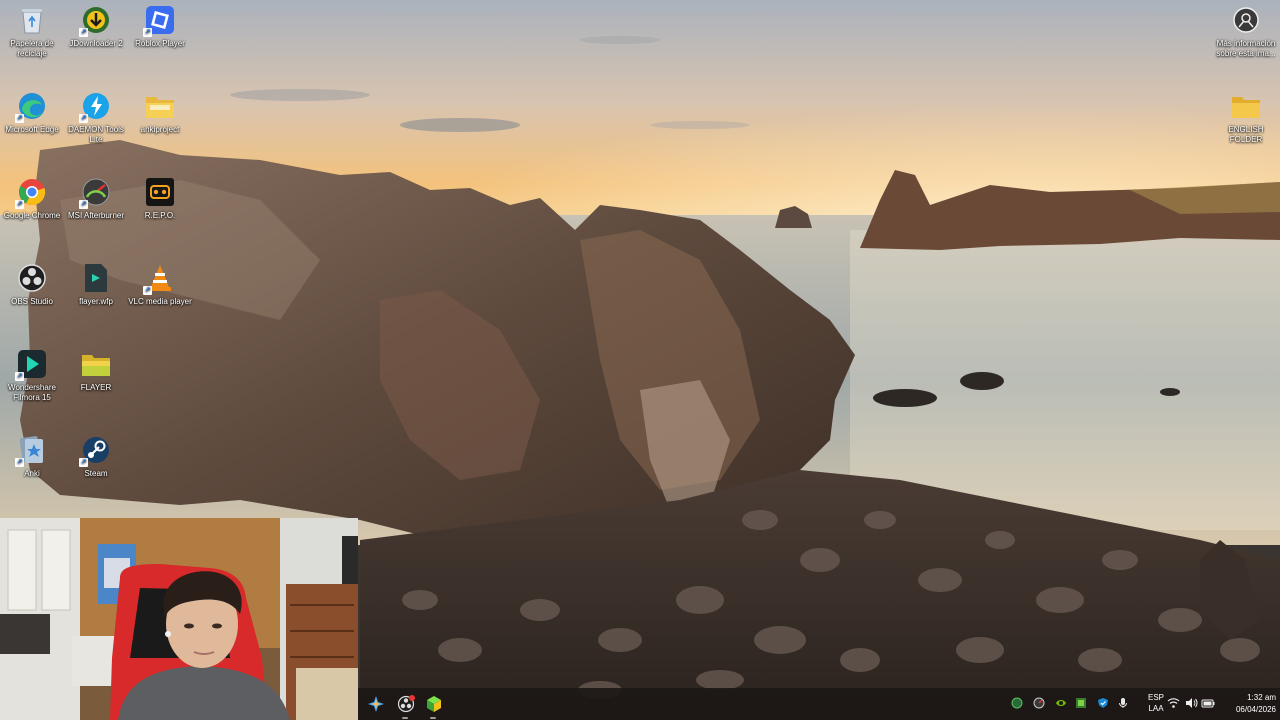  What do you see at coordinates (95, 450) in the screenshot?
I see `steam-icon: ↗` at bounding box center [95, 450].